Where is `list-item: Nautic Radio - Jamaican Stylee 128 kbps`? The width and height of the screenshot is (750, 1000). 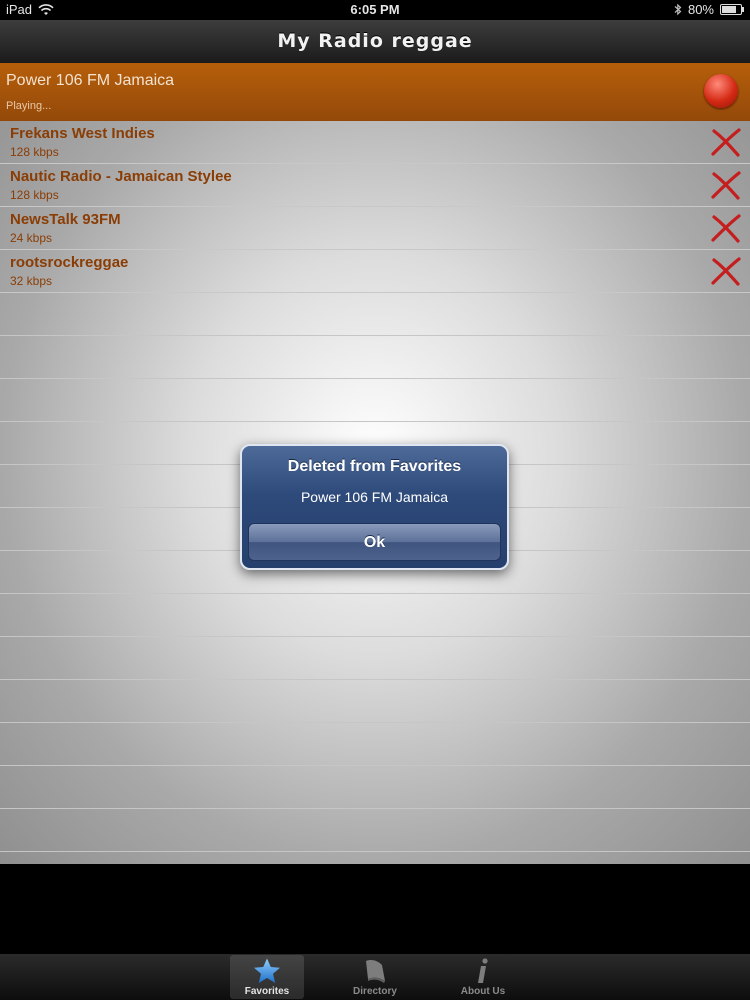 list-item: Nautic Radio - Jamaican Stylee 128 kbps is located at coordinates (375, 185).